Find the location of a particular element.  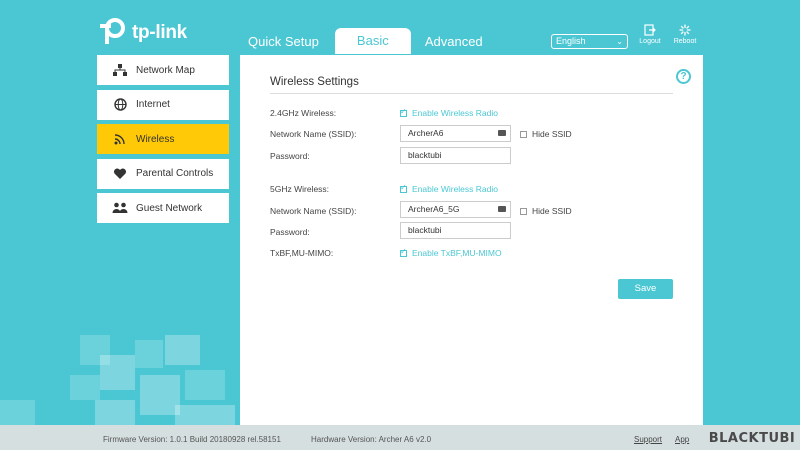

band5-label: 5GHz Wireless: is located at coordinates (300, 189).